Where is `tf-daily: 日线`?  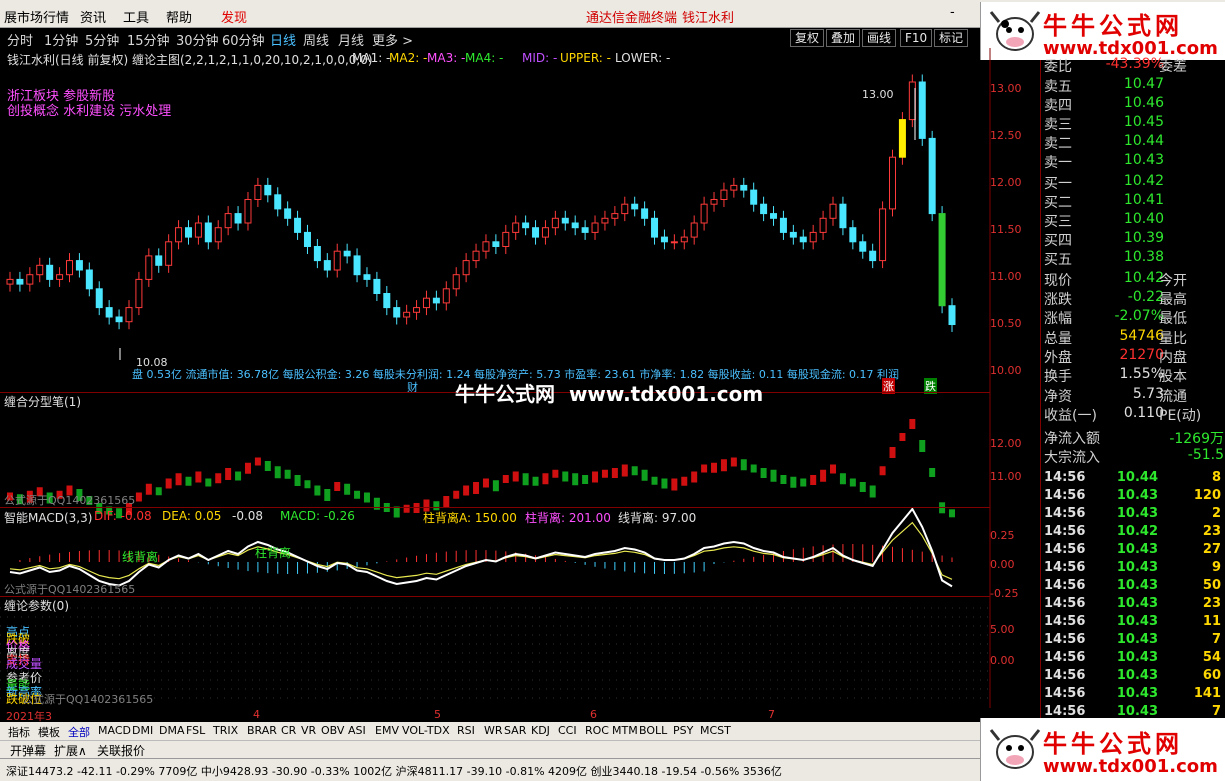
tf-daily: 日线 is located at coordinates (283, 39).